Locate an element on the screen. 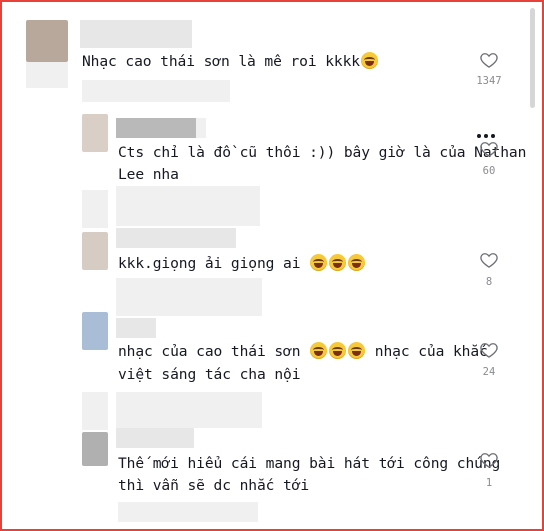 This screenshot has height=531, width=544. redacted-area is located at coordinates (47, 75).